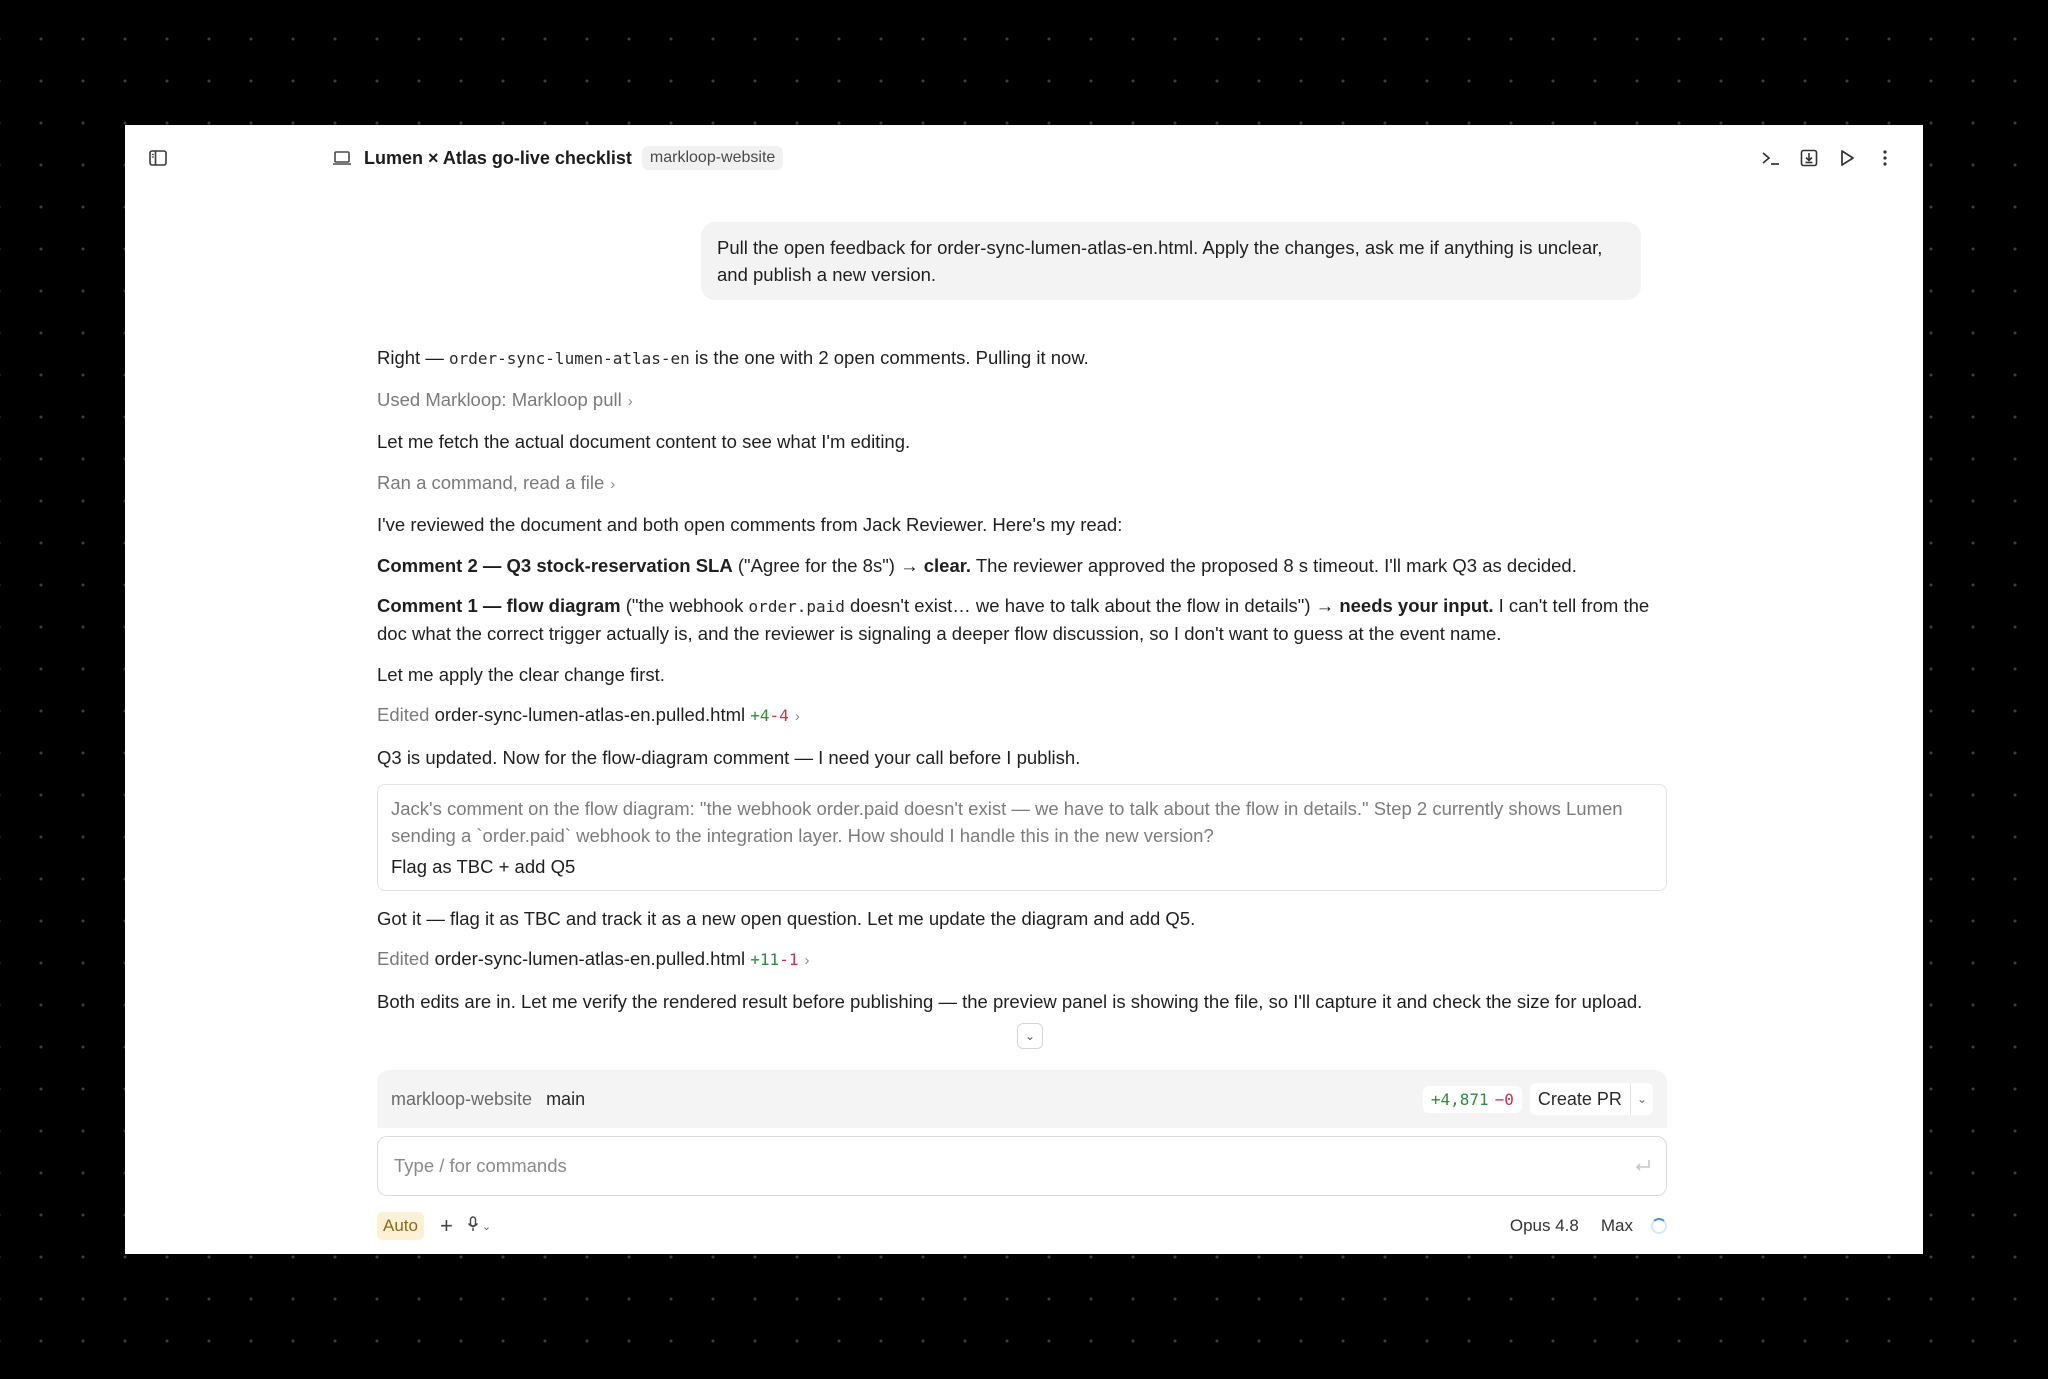 The width and height of the screenshot is (2048, 1379). I want to click on create-pr-button: Create PR, so click(1580, 1099).